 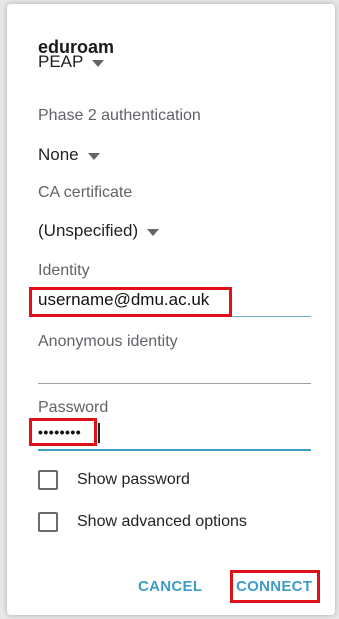 I want to click on eap-method-dropdown: PEAP, so click(x=71, y=62).